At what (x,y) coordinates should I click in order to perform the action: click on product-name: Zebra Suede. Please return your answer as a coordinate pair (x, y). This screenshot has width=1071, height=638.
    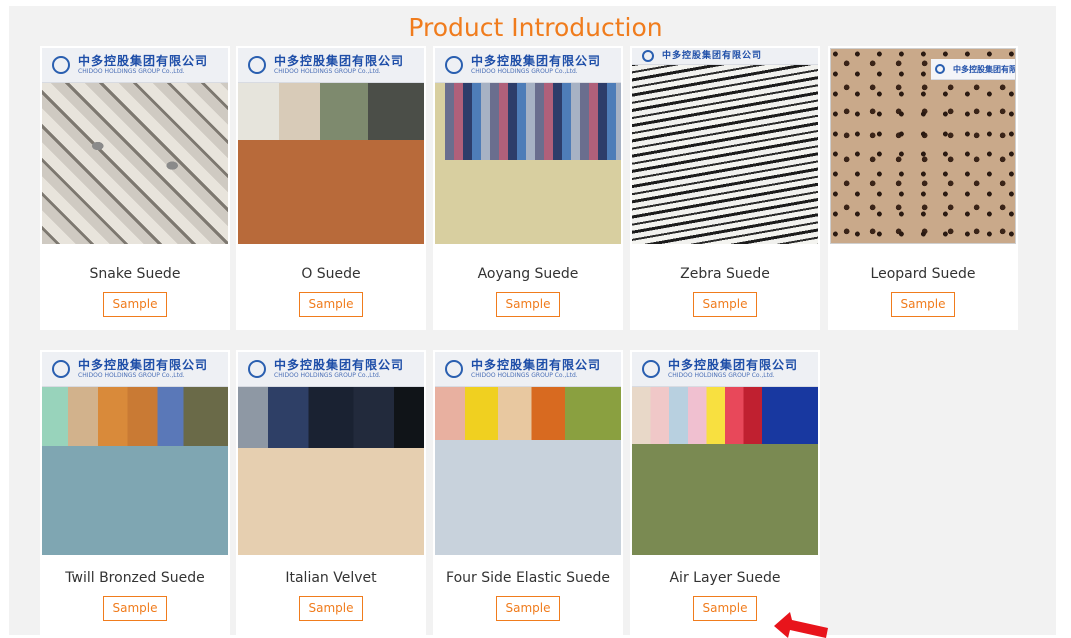
    Looking at the image, I should click on (725, 274).